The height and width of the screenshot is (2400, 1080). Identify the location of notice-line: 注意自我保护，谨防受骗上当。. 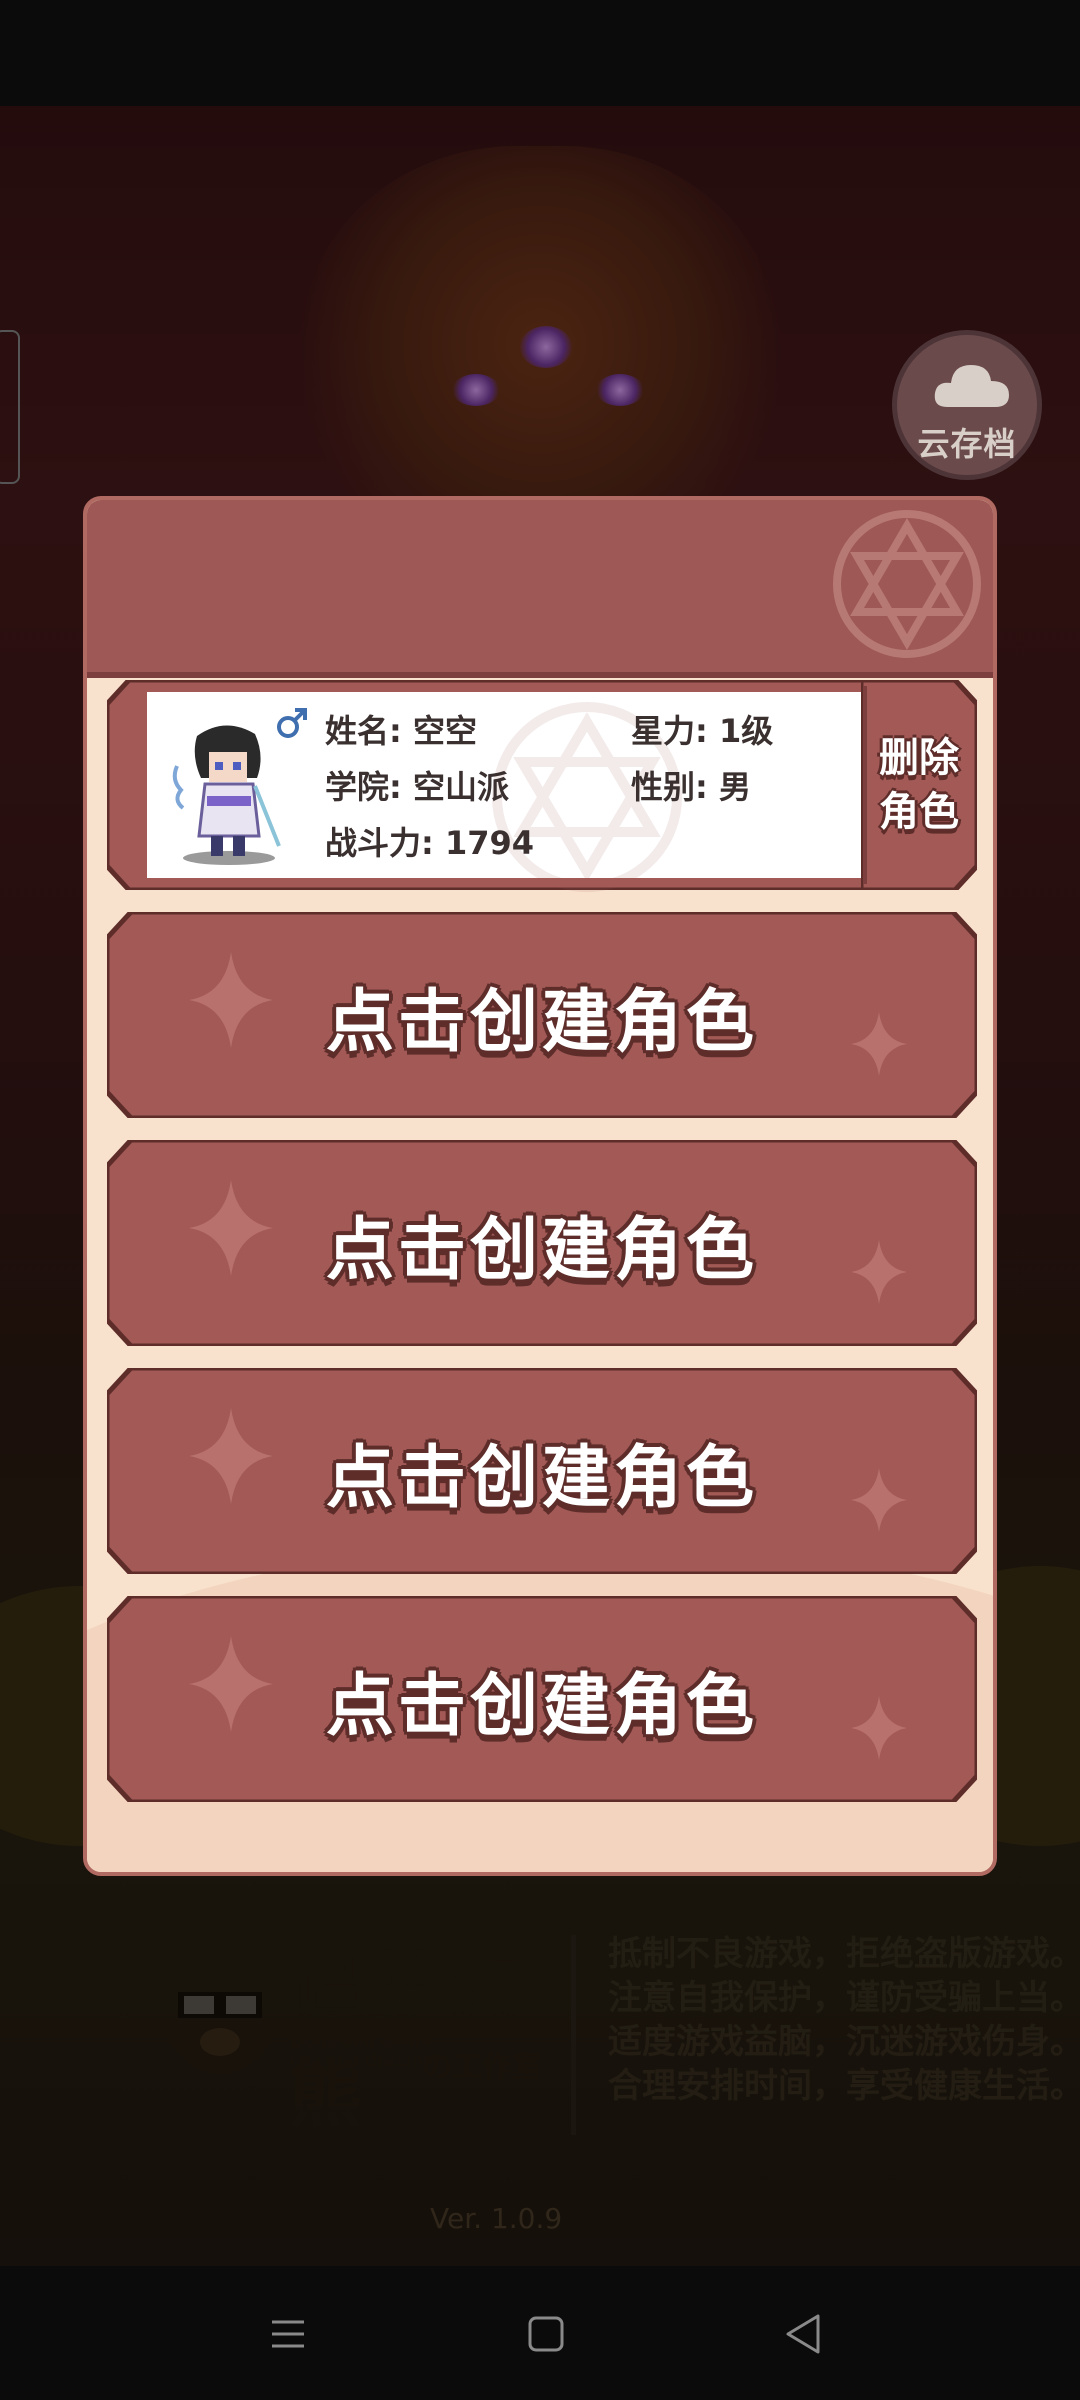
(844, 1998).